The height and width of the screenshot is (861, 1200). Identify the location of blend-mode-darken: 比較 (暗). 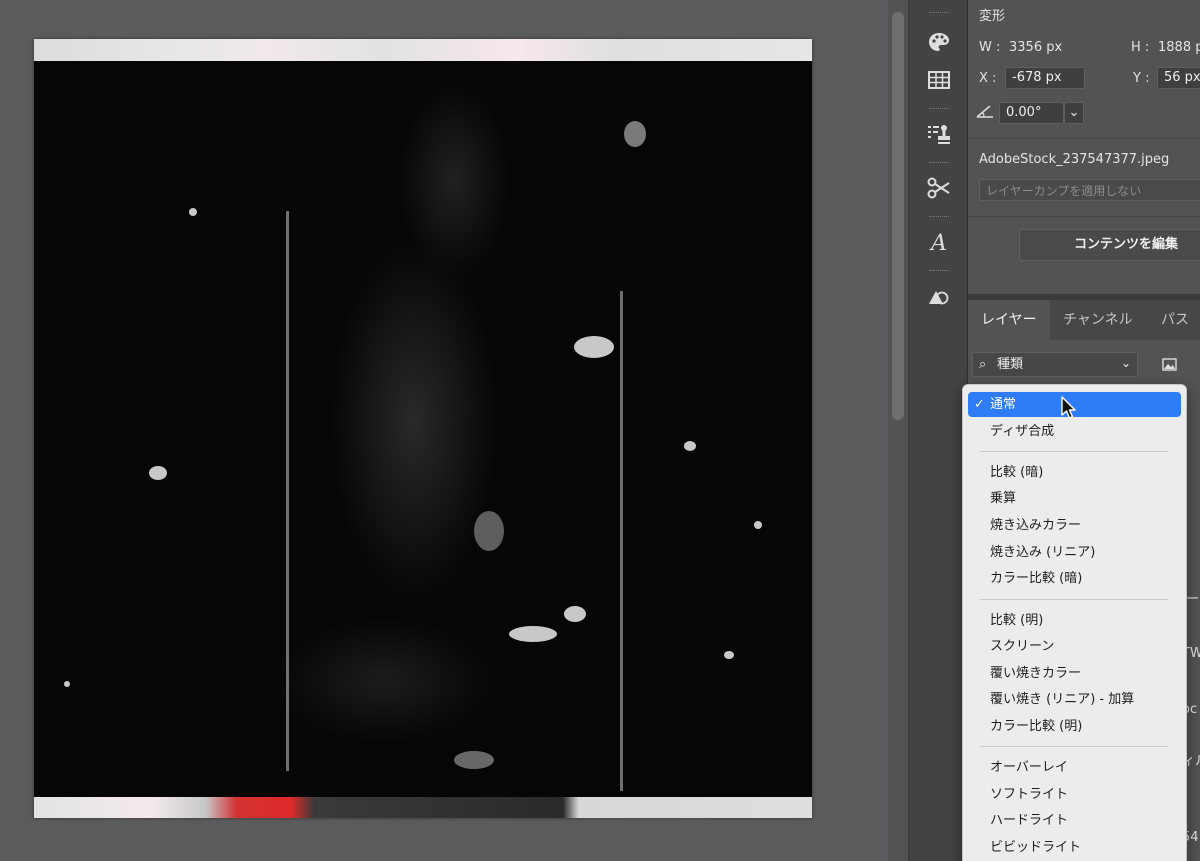
(1074, 472).